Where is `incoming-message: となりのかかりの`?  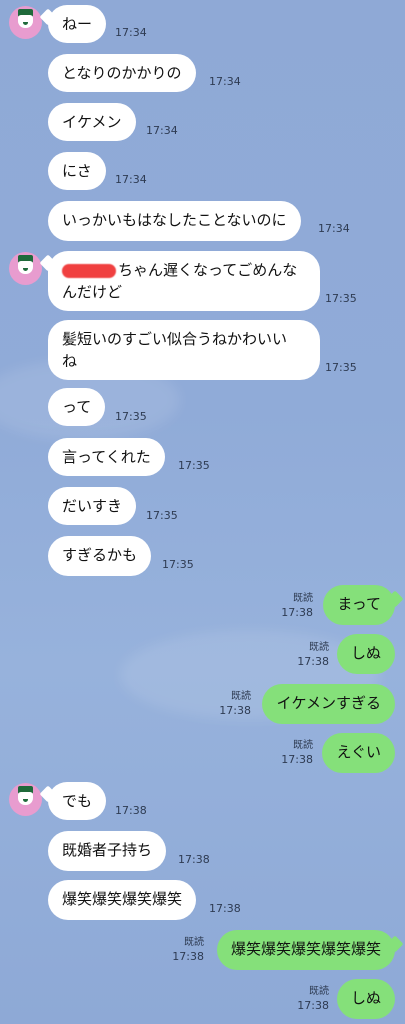 incoming-message: となりのかかりの is located at coordinates (122, 73).